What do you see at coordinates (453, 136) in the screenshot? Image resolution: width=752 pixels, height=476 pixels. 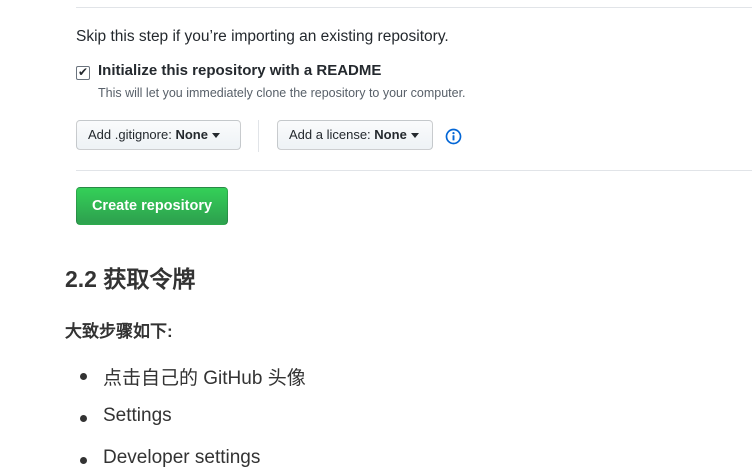 I see `info-icon` at bounding box center [453, 136].